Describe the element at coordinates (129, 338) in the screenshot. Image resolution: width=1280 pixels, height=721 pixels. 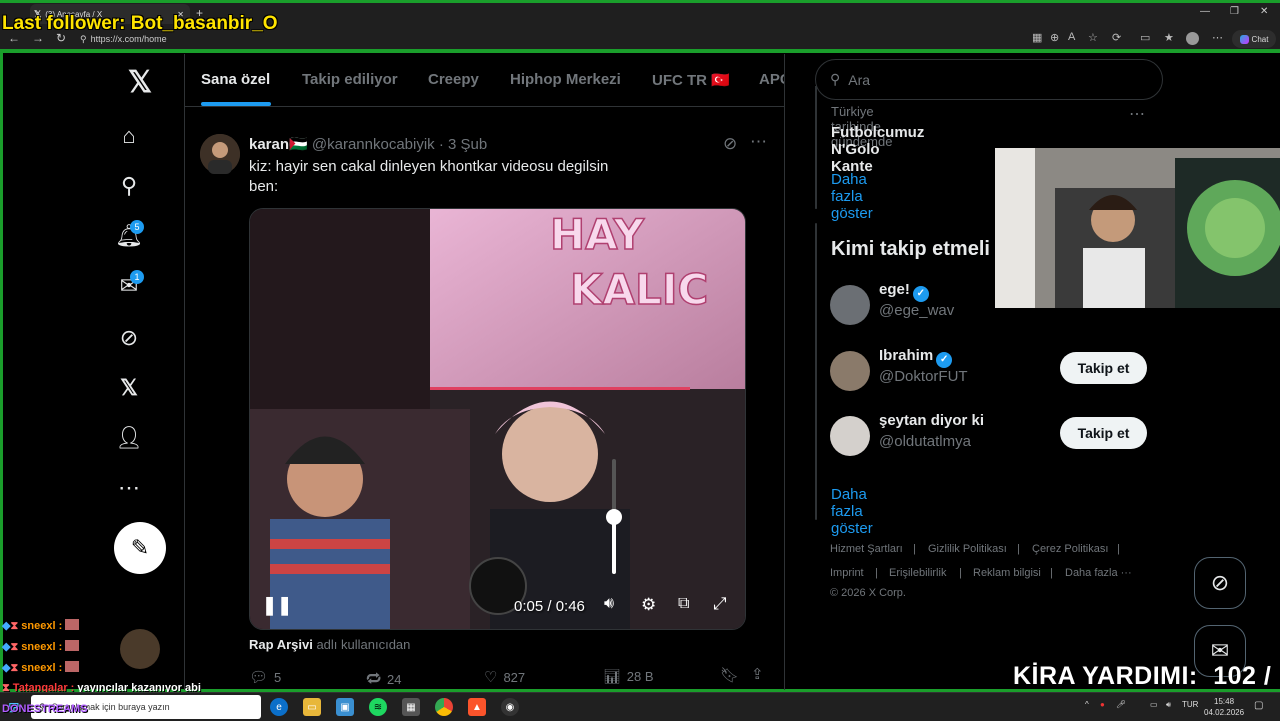
I see `grok-icon: ⊘` at that location.